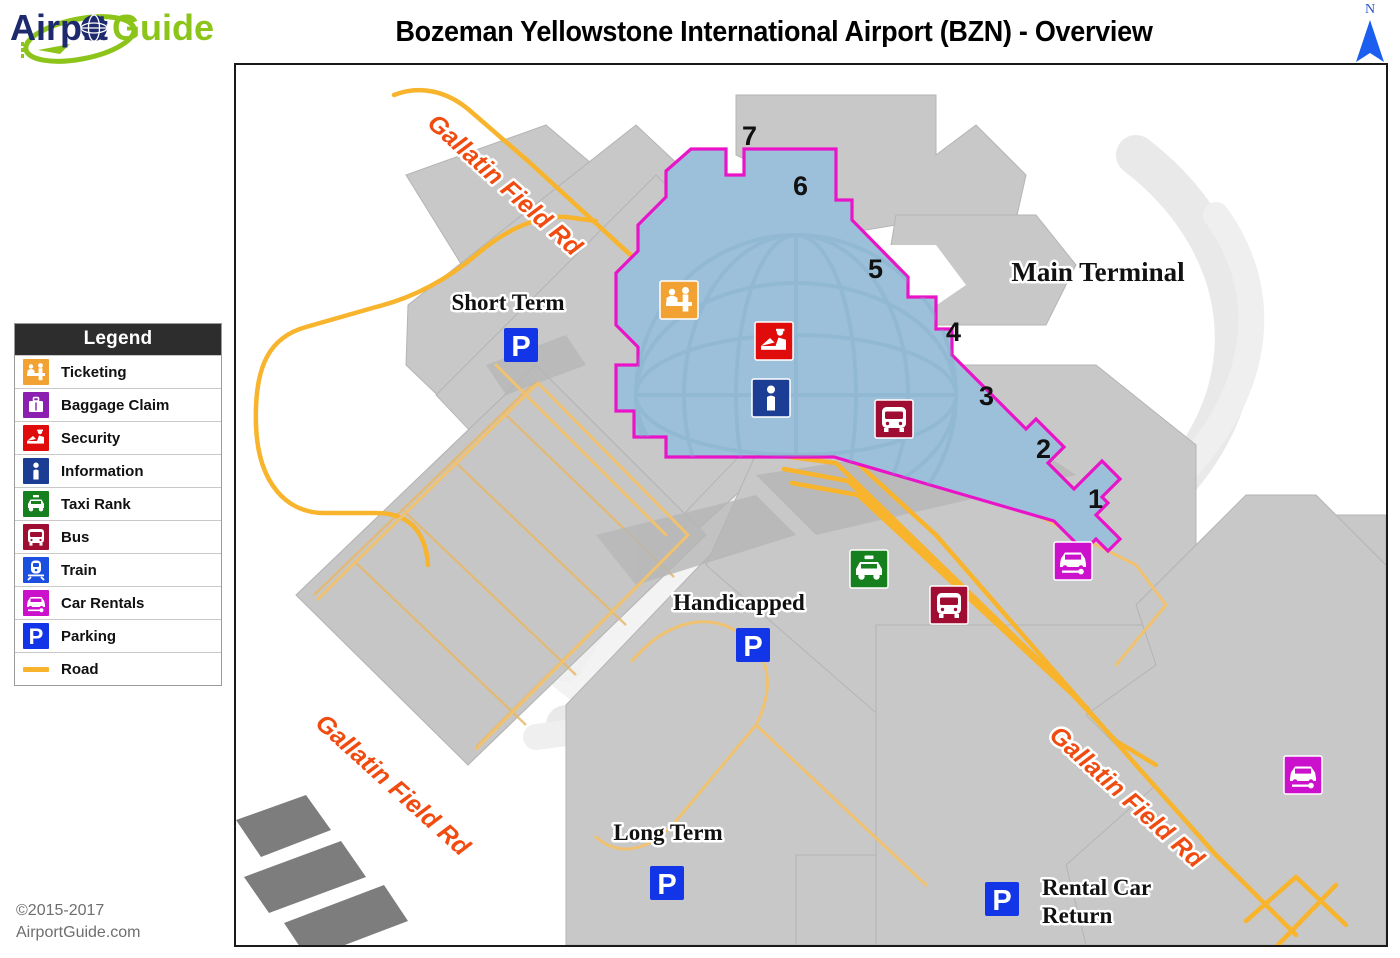  What do you see at coordinates (1096, 887) in the screenshot?
I see `parking-label-rental-car-return-line1: Rental Car` at bounding box center [1096, 887].